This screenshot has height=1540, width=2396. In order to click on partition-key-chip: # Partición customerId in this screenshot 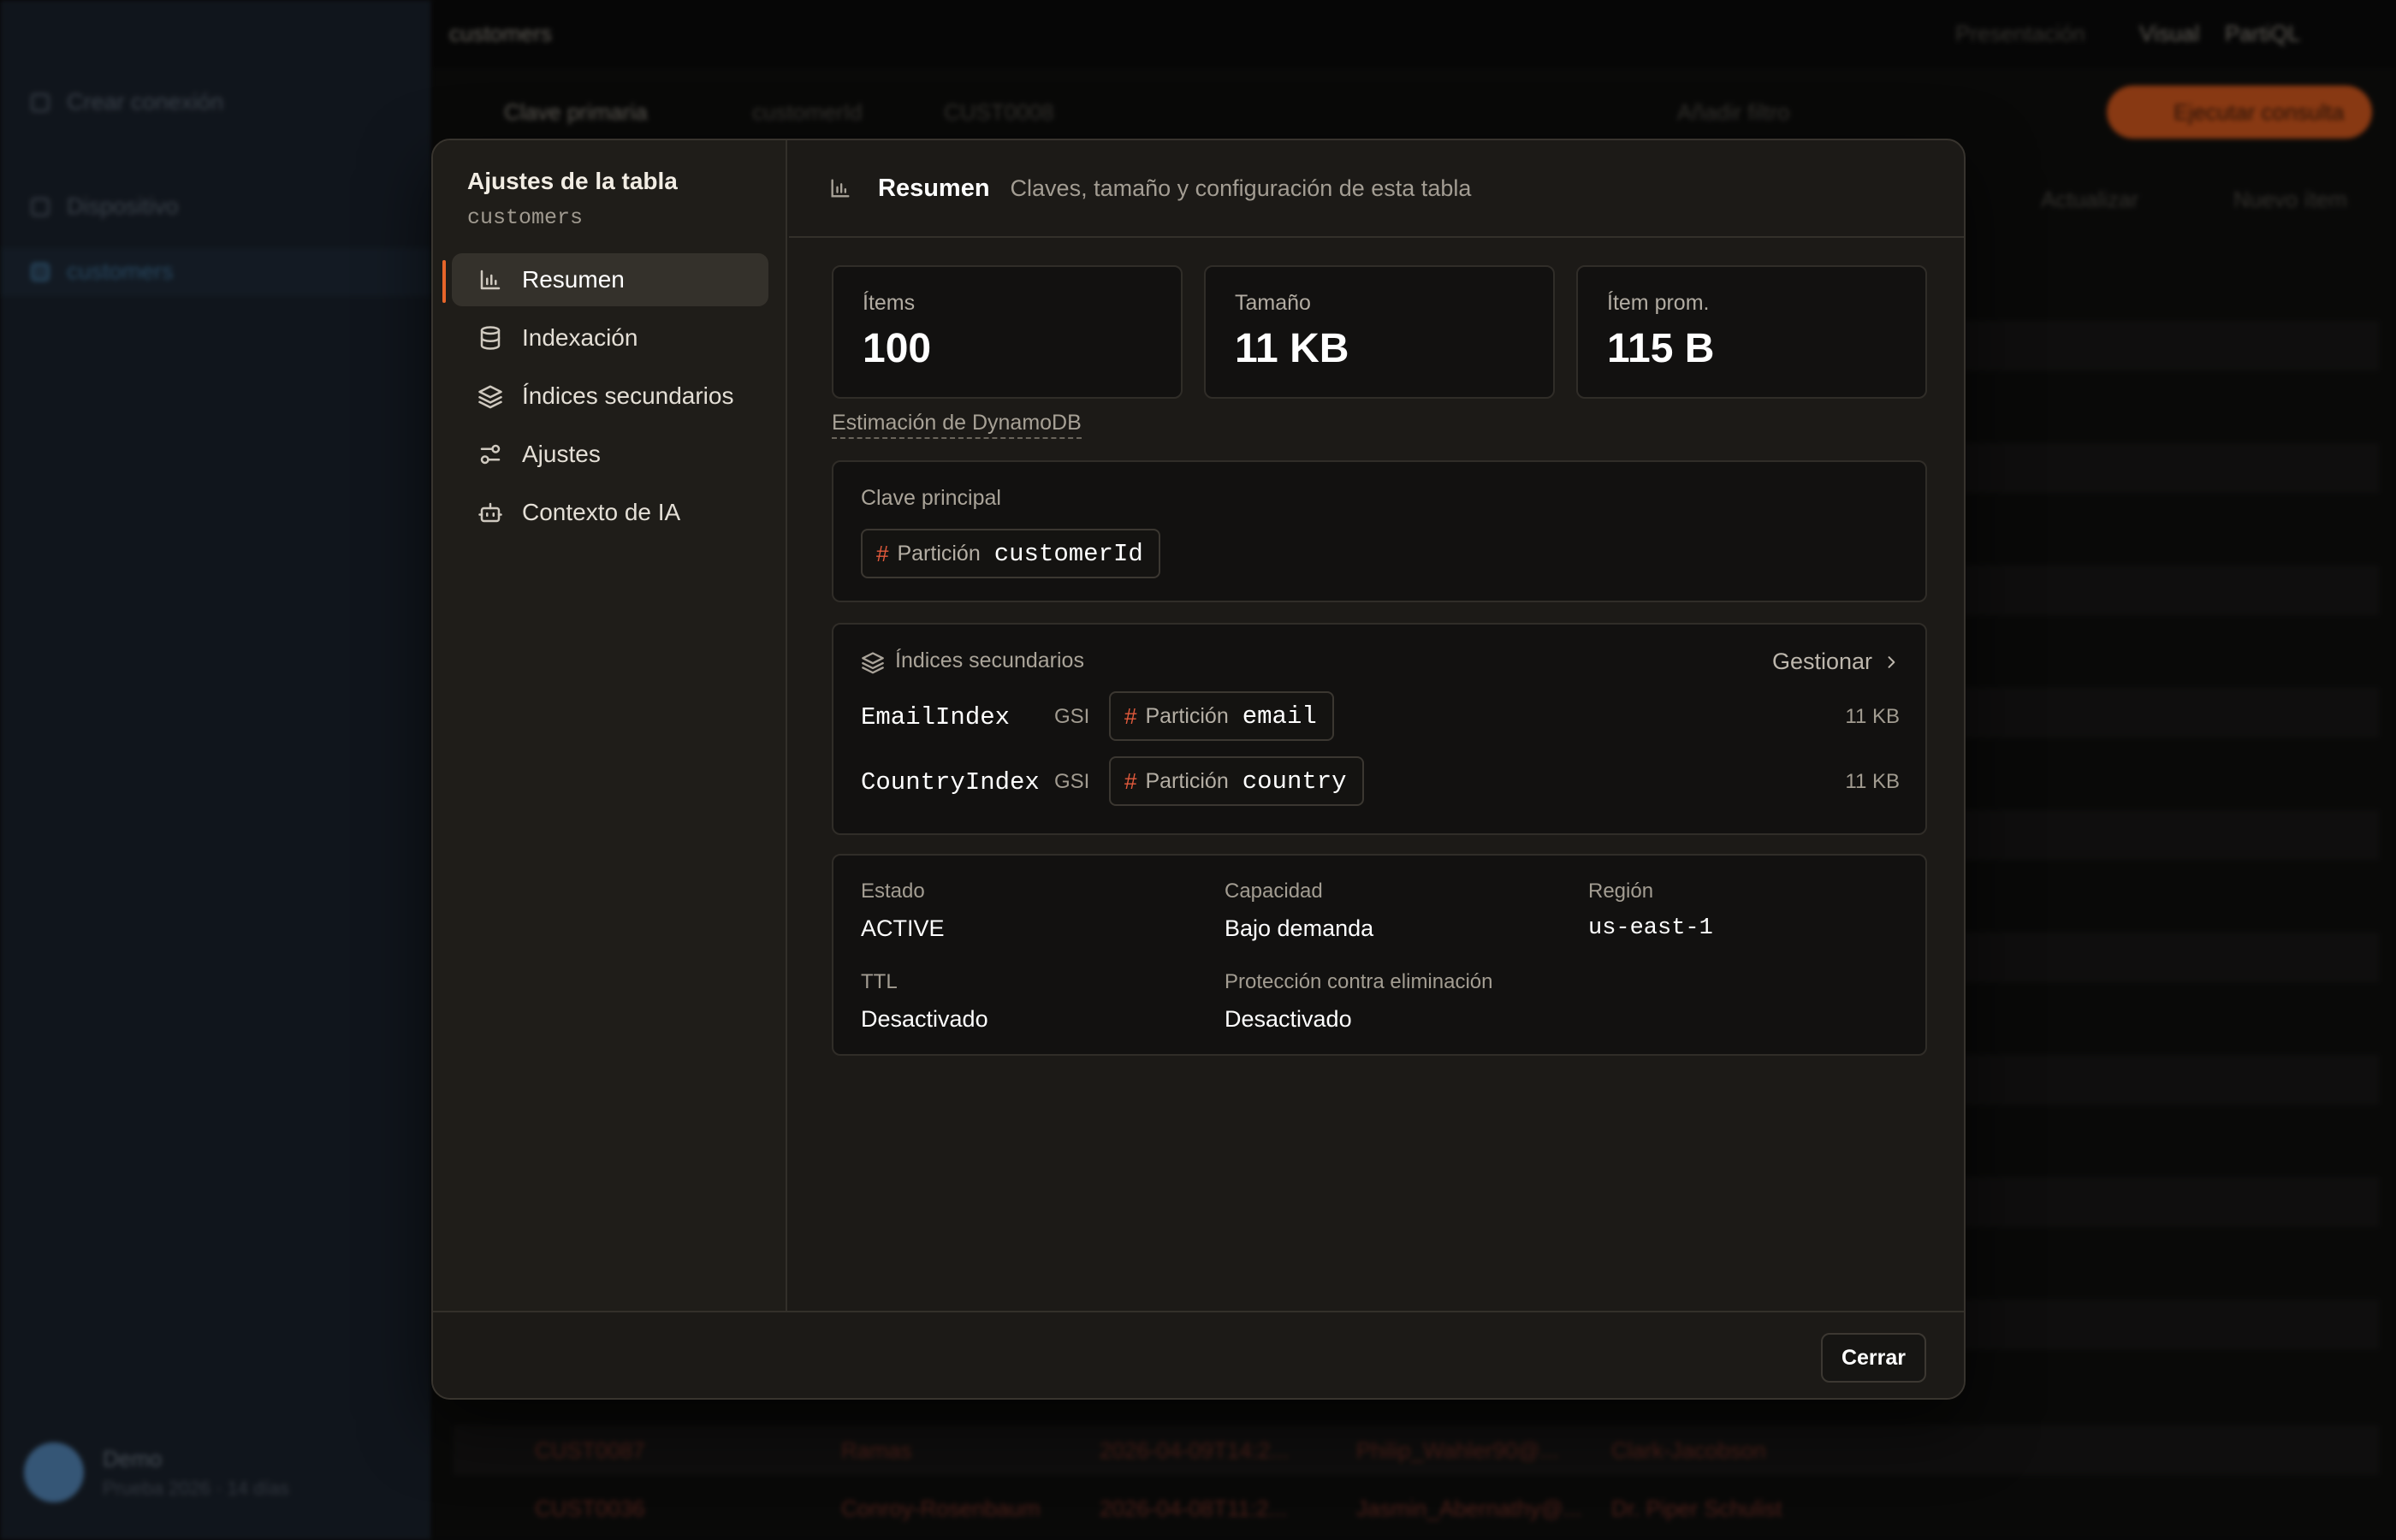, I will do `click(1010, 553)`.